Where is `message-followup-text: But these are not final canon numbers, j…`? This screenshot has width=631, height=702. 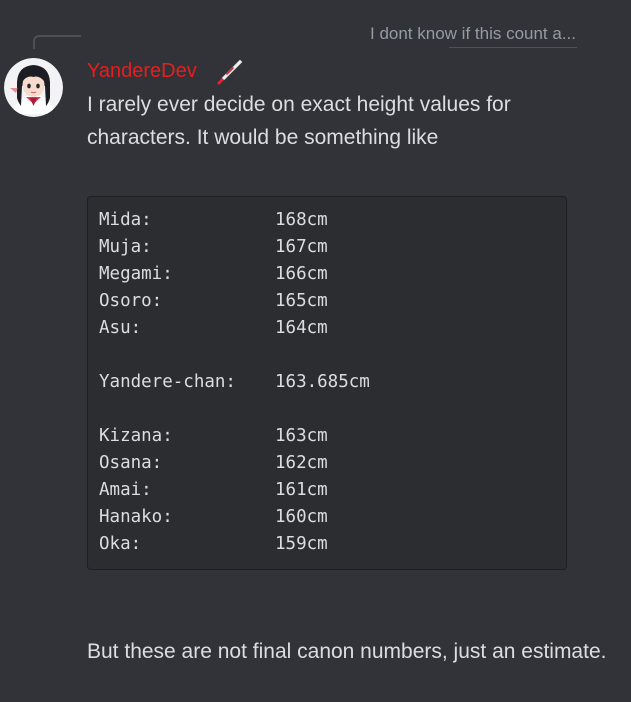 message-followup-text: But these are not final canon numbers, j… is located at coordinates (347, 651).